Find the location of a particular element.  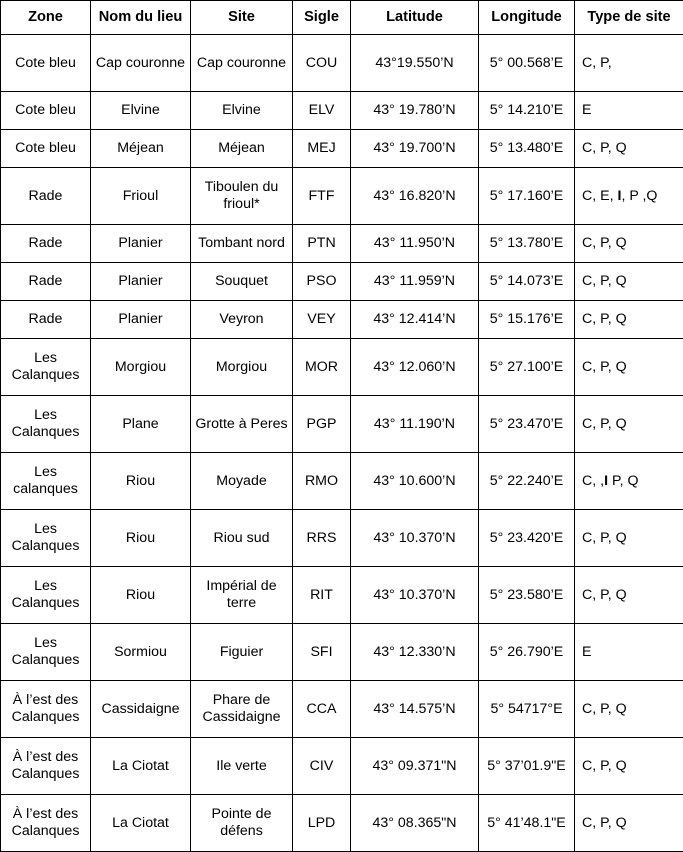

cell-longitude: 5° 17.160’E is located at coordinates (527, 196).